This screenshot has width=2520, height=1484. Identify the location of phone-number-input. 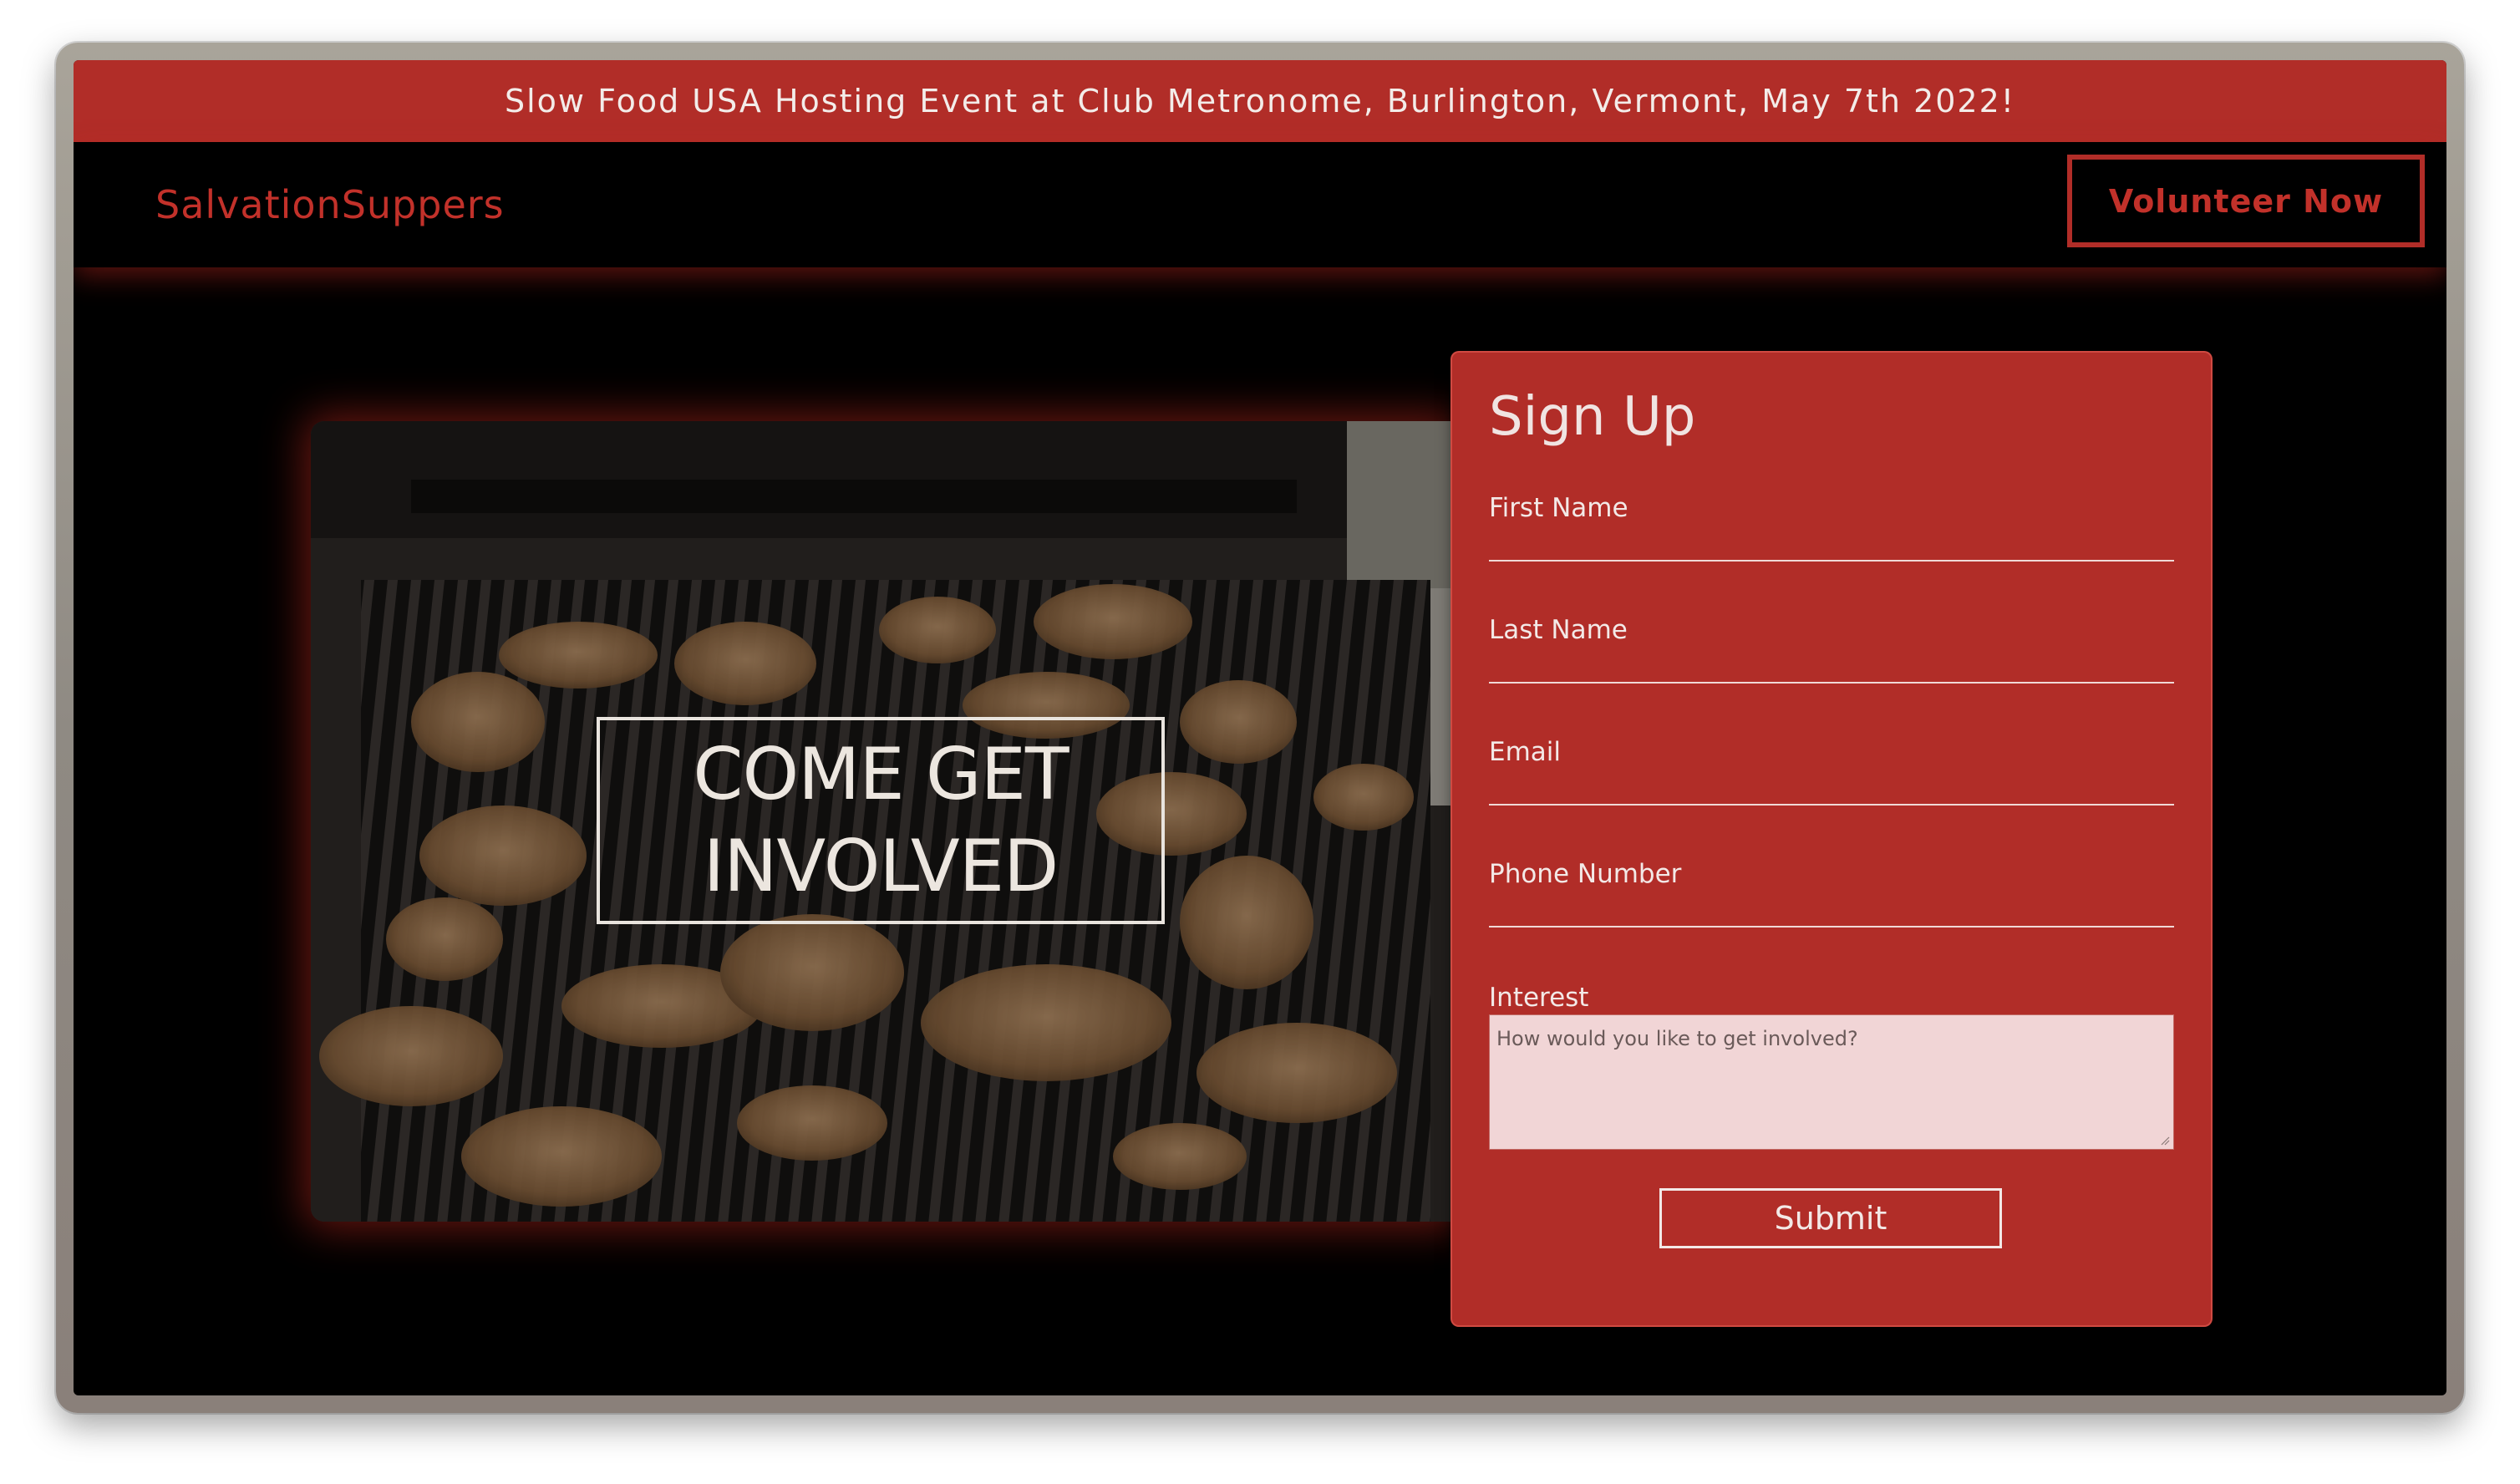
(1831, 911).